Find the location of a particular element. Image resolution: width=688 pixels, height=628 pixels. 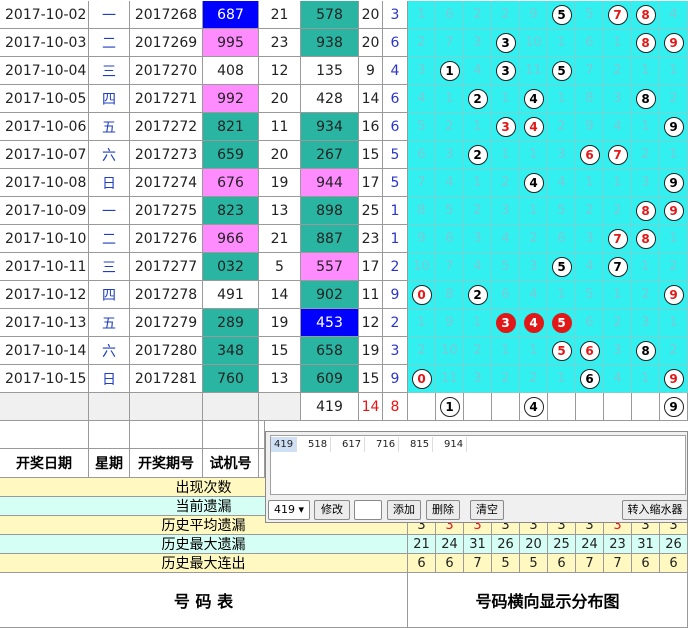

input-blank is located at coordinates (166, 407).